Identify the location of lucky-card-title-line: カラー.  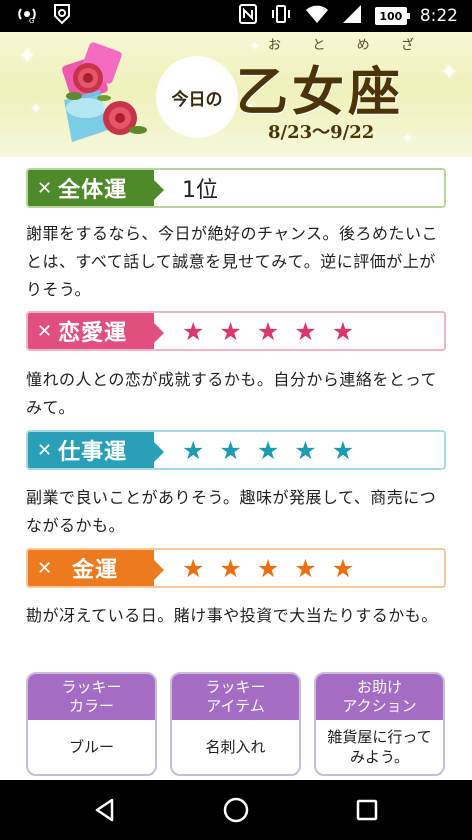
(91, 706).